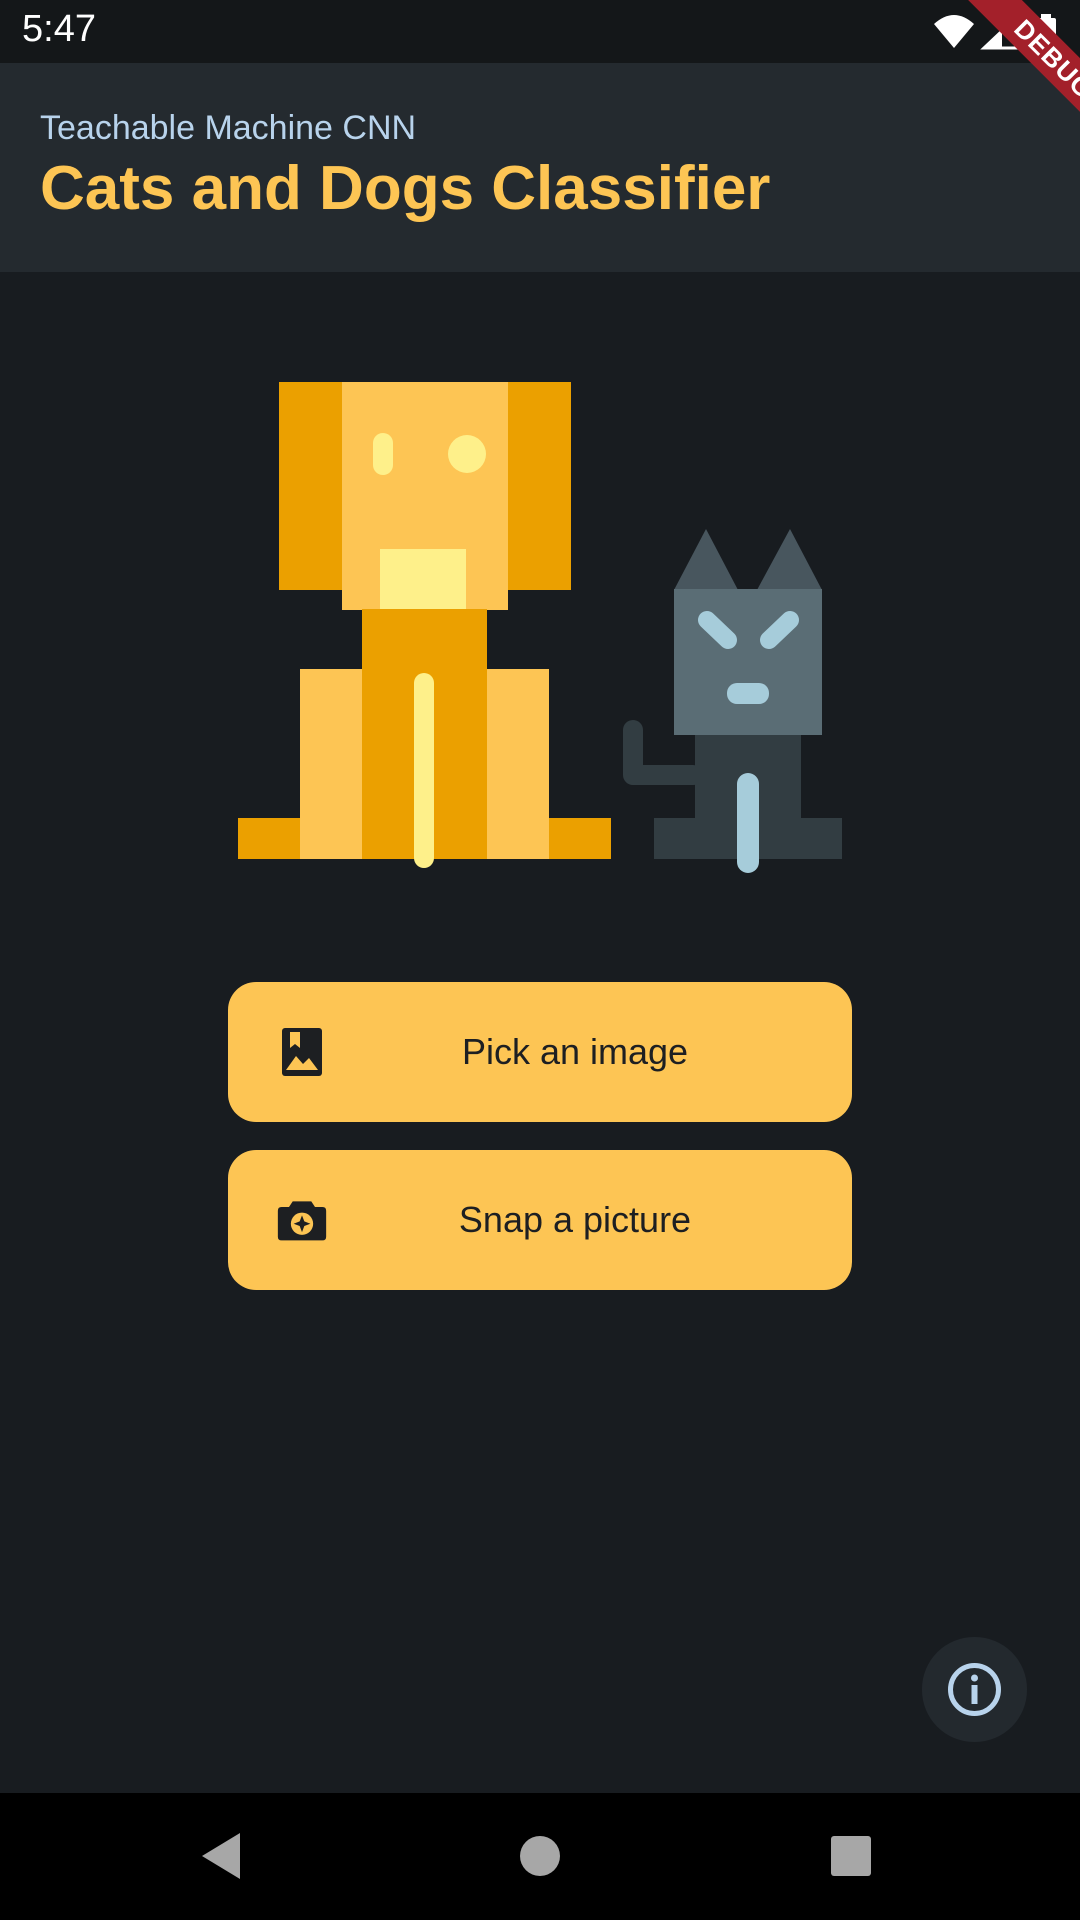 The image size is (1080, 1920). I want to click on signal-icon, so click(1001, 31).